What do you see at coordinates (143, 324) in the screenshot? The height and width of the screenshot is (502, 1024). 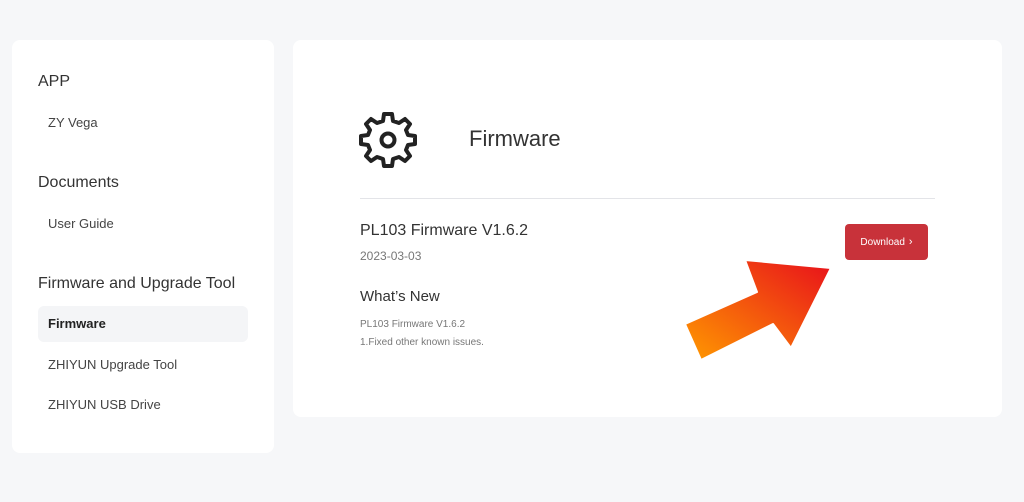 I see `sidebar-item-firmware: Firmware` at bounding box center [143, 324].